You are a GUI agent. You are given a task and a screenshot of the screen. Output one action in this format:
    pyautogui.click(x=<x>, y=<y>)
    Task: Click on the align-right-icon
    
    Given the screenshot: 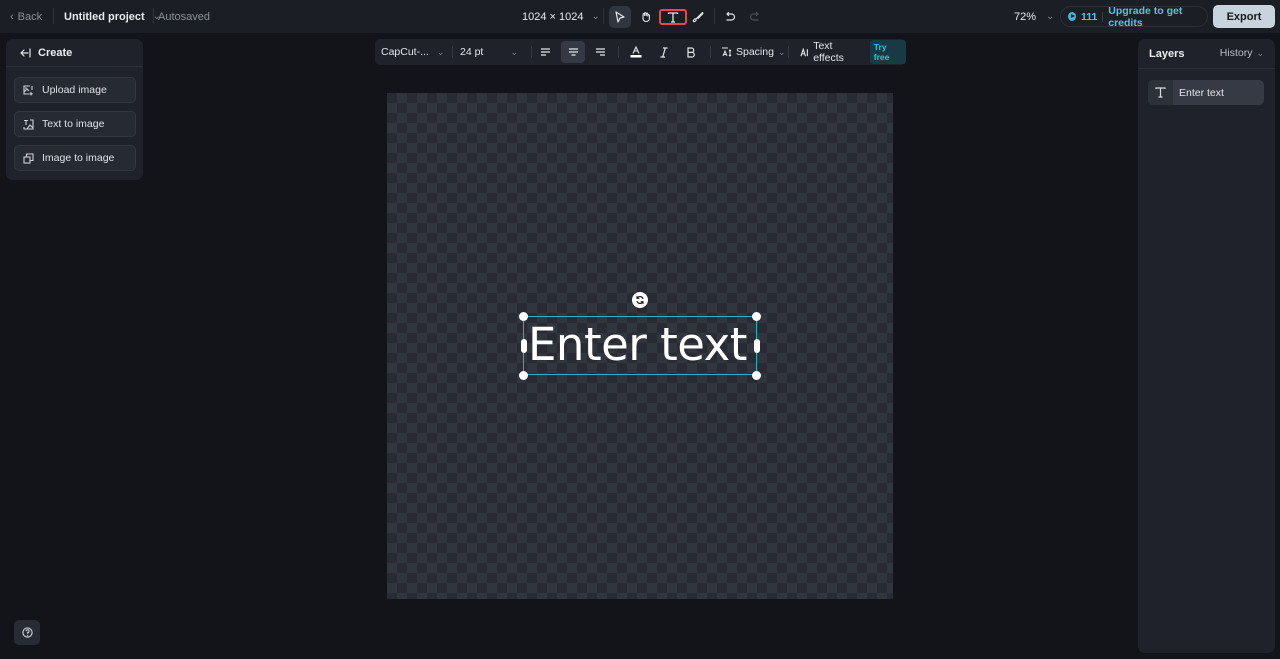 What is the action you would take?
    pyautogui.click(x=600, y=52)
    